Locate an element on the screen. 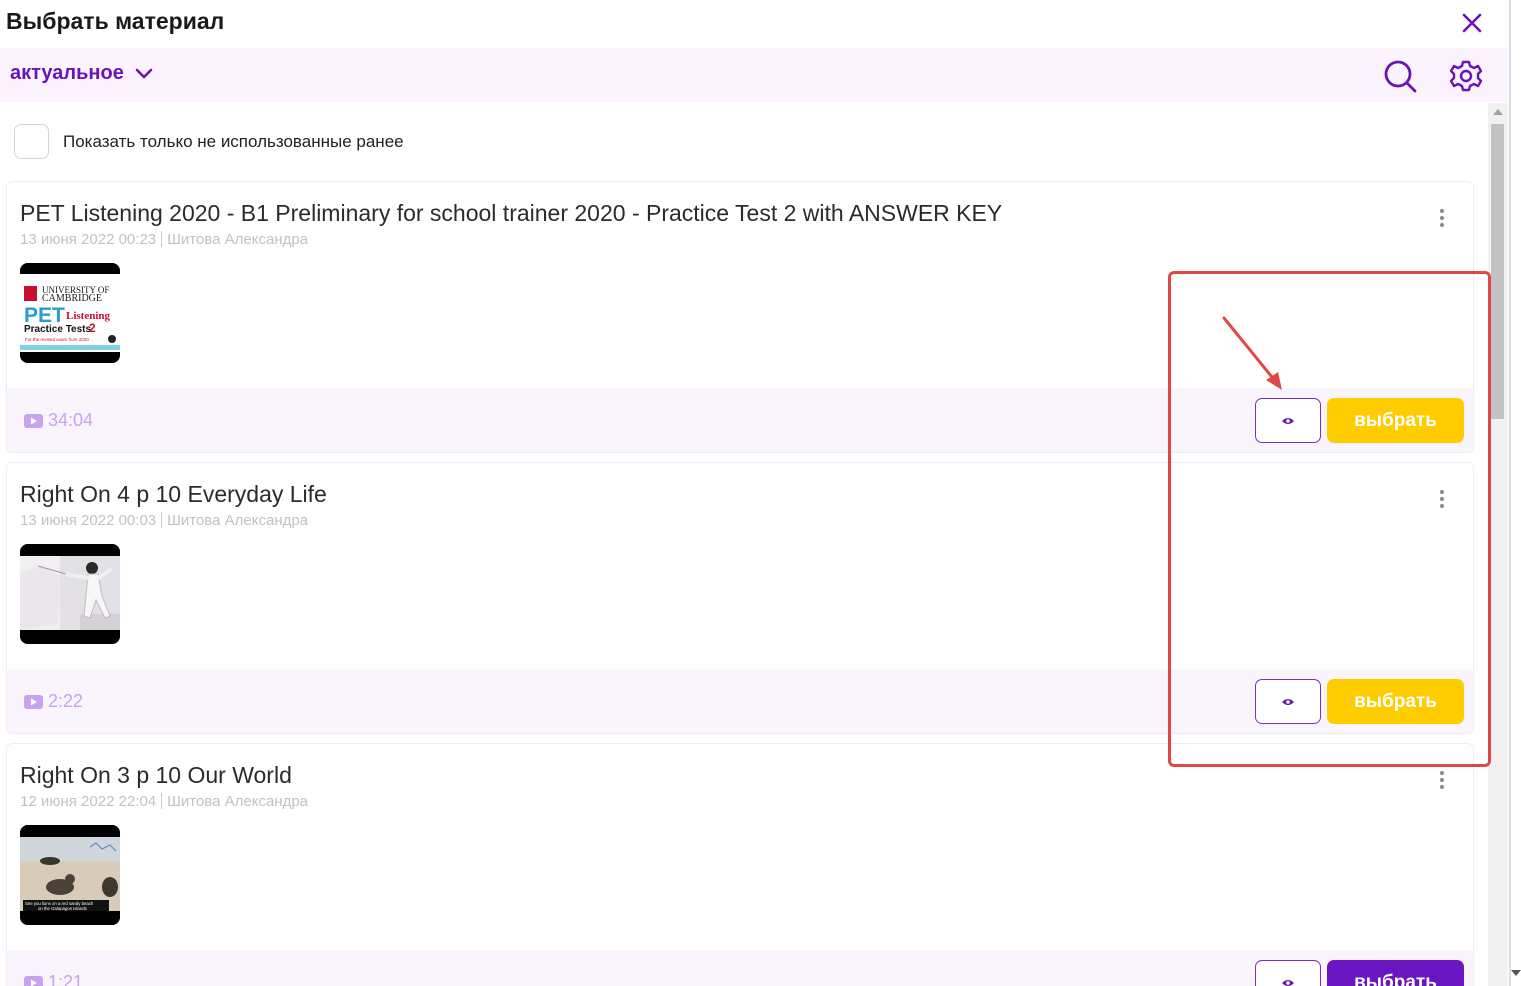 Image resolution: width=1521 pixels, height=986 pixels. settings-button is located at coordinates (1466, 76).